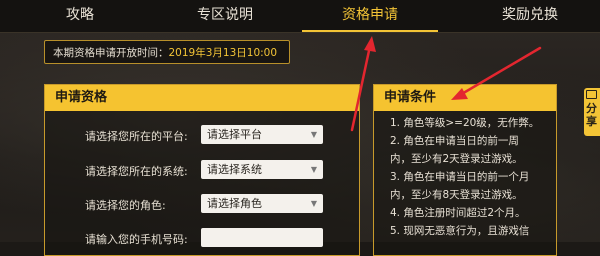 This screenshot has height=256, width=600. I want to click on arrow-to-conditions, so click(496, 73).